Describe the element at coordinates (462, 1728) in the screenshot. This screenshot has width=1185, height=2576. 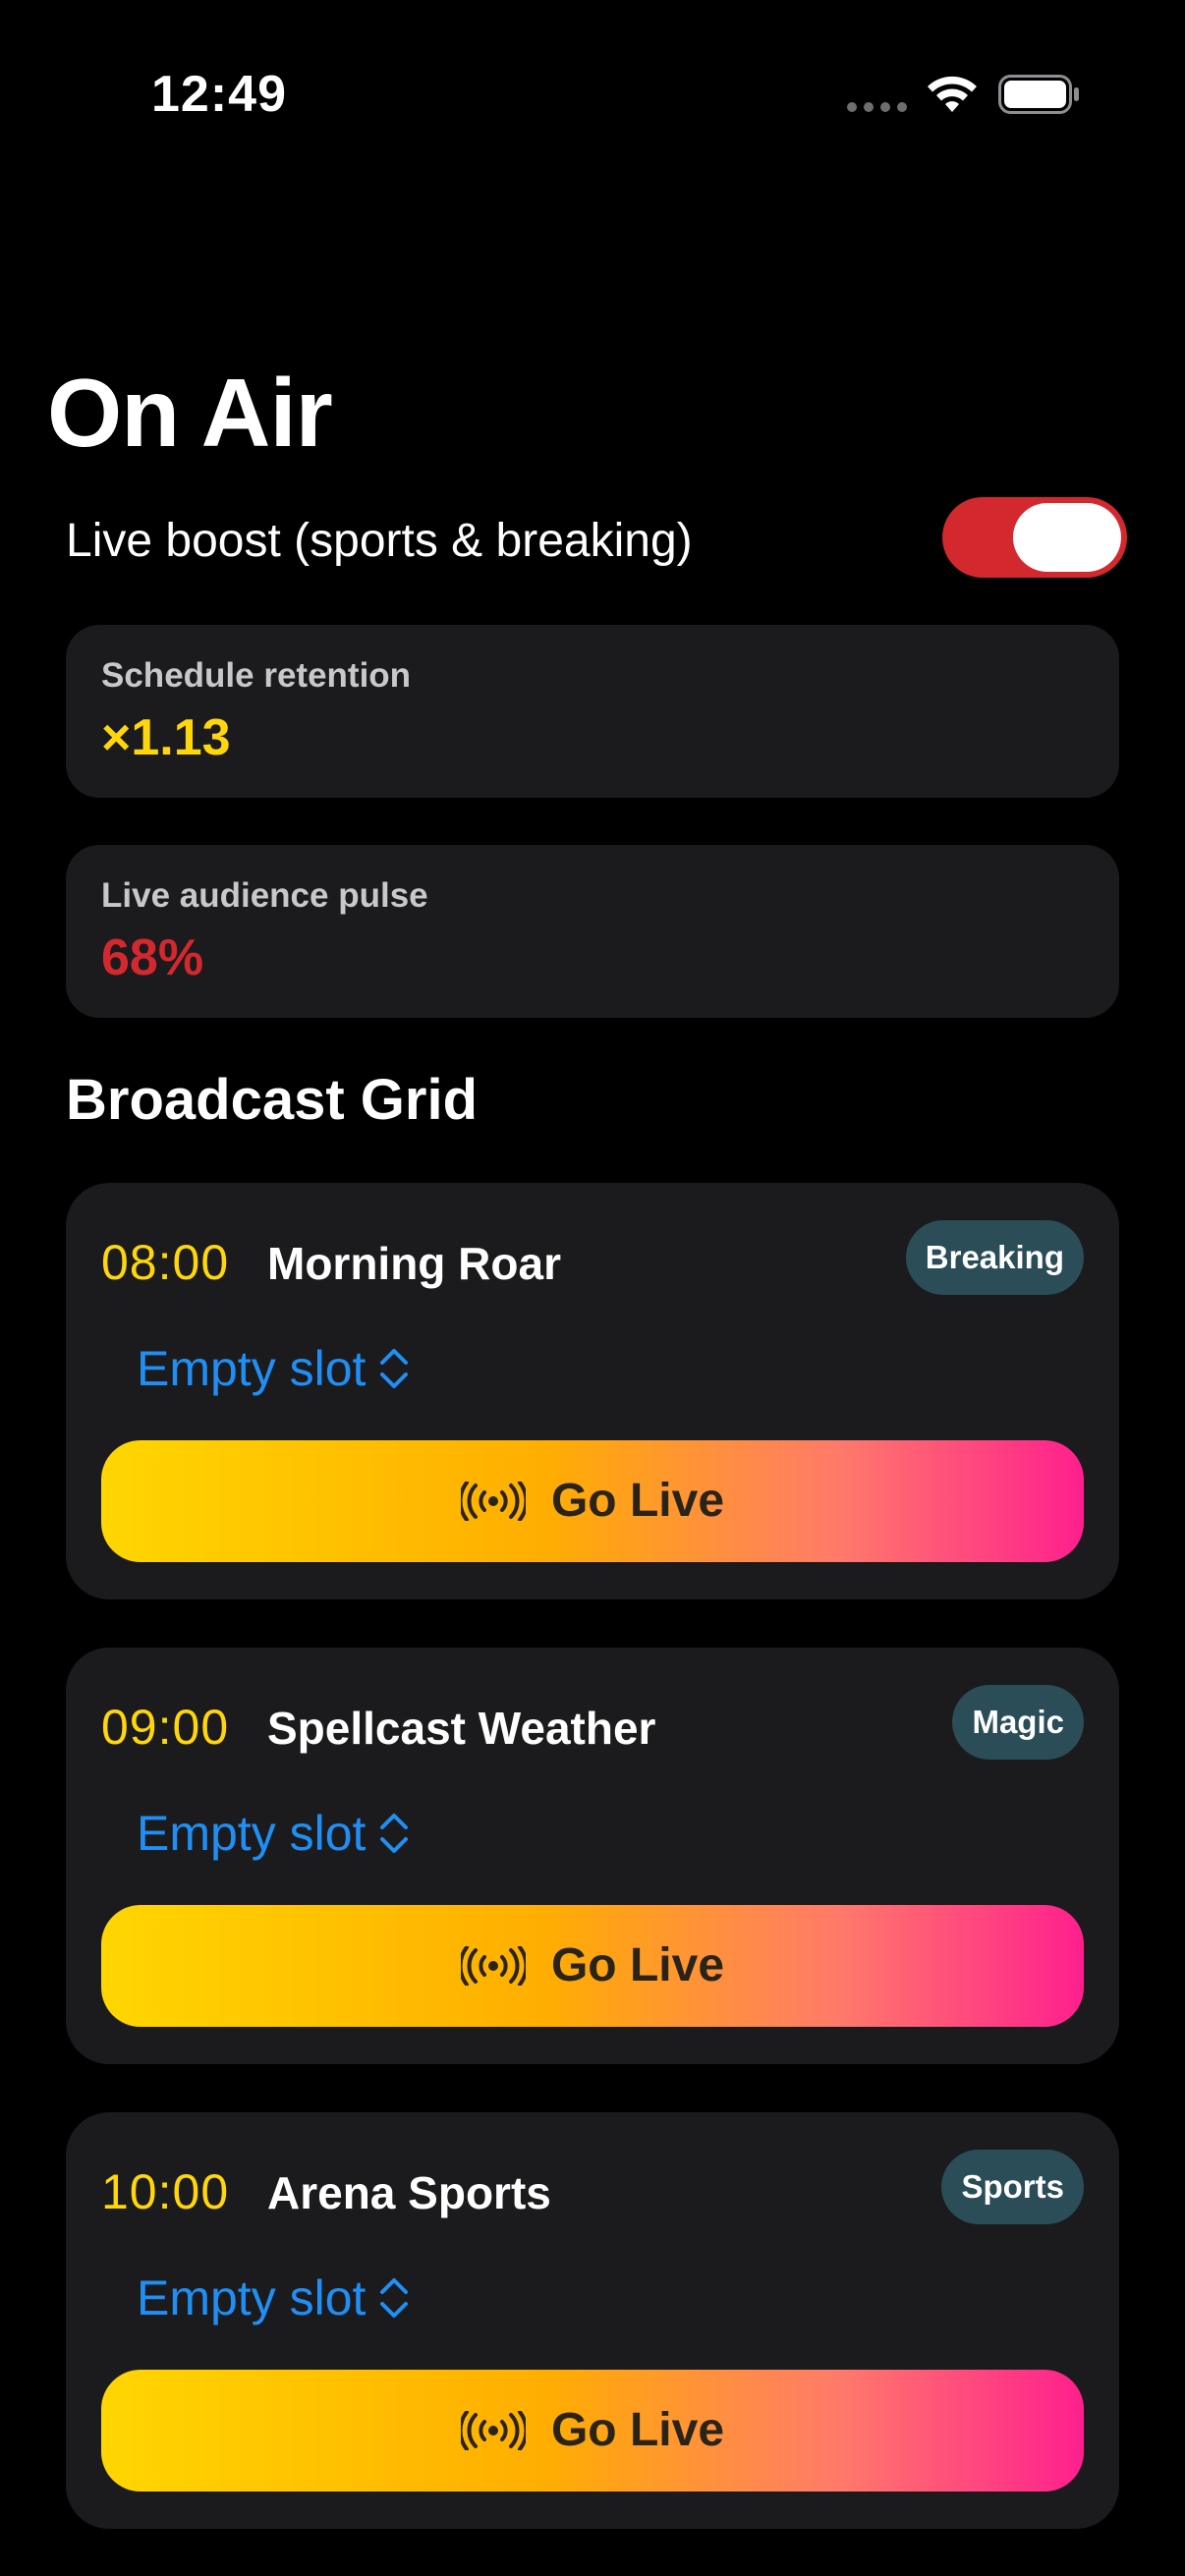
I see `slot-show-name: Spellcast Weather` at that location.